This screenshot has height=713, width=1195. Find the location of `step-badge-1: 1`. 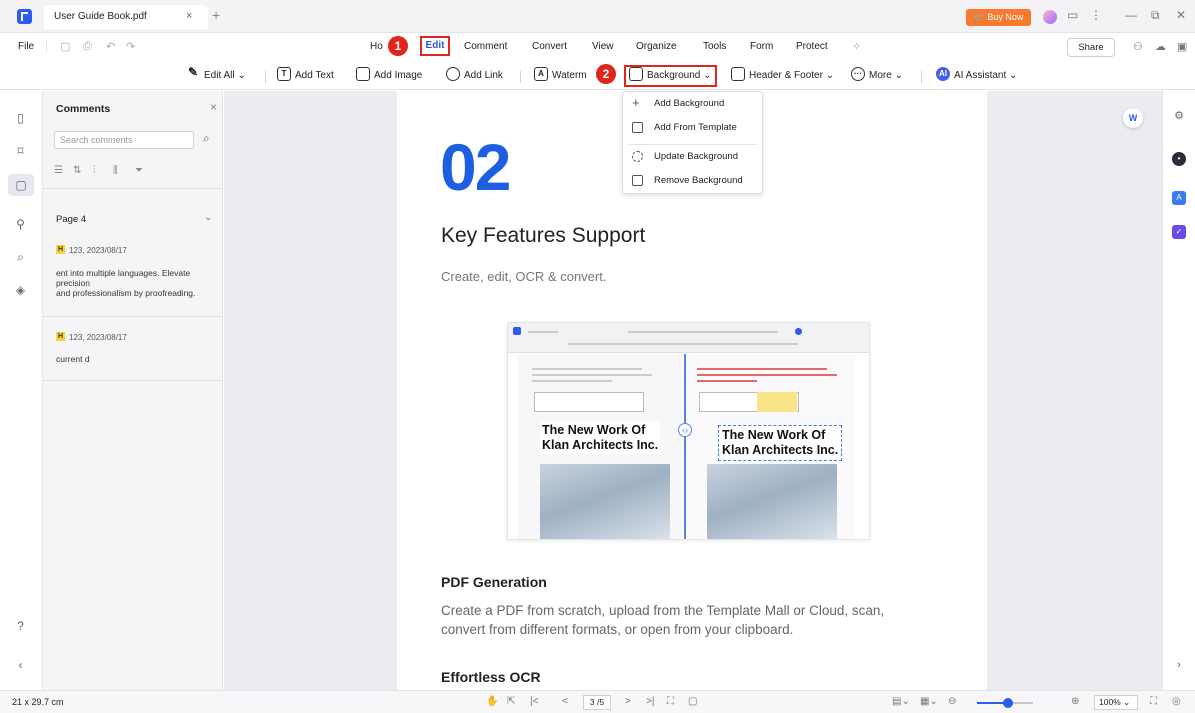

step-badge-1: 1 is located at coordinates (398, 46).